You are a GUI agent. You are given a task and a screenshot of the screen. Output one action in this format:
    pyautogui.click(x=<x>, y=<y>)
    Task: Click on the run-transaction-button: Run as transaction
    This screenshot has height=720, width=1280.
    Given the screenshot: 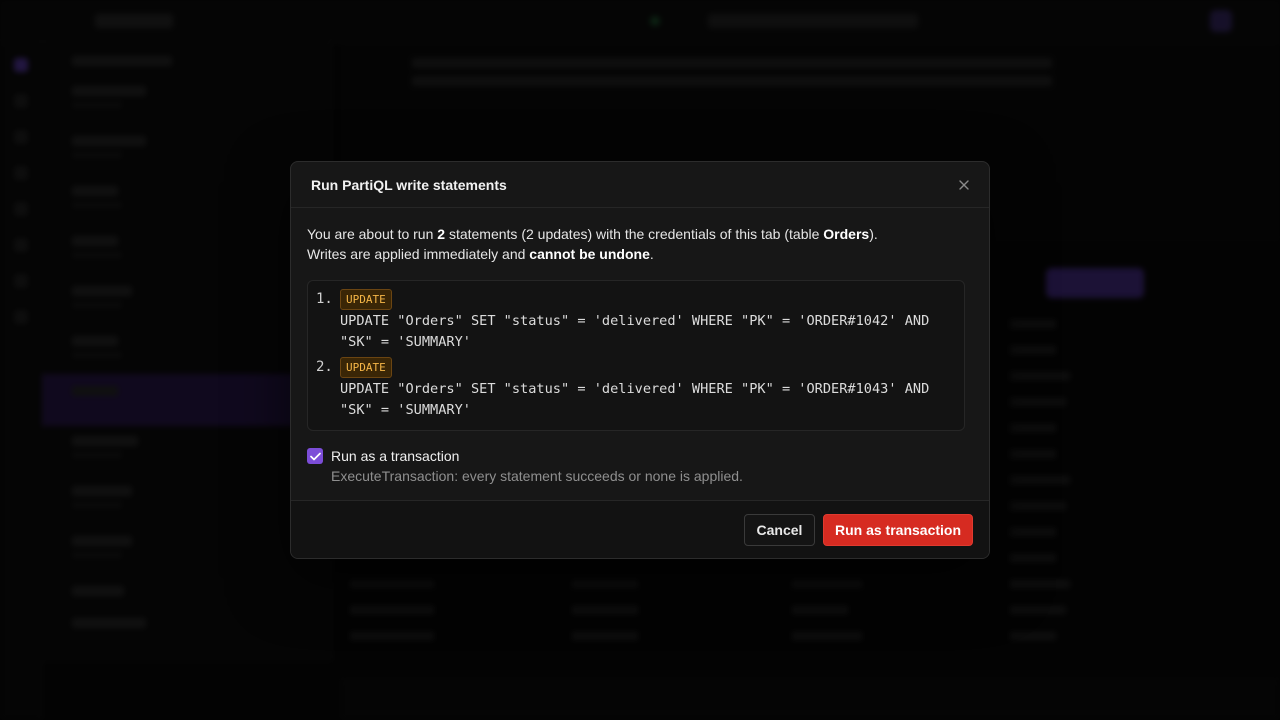 What is the action you would take?
    pyautogui.click(x=898, y=529)
    